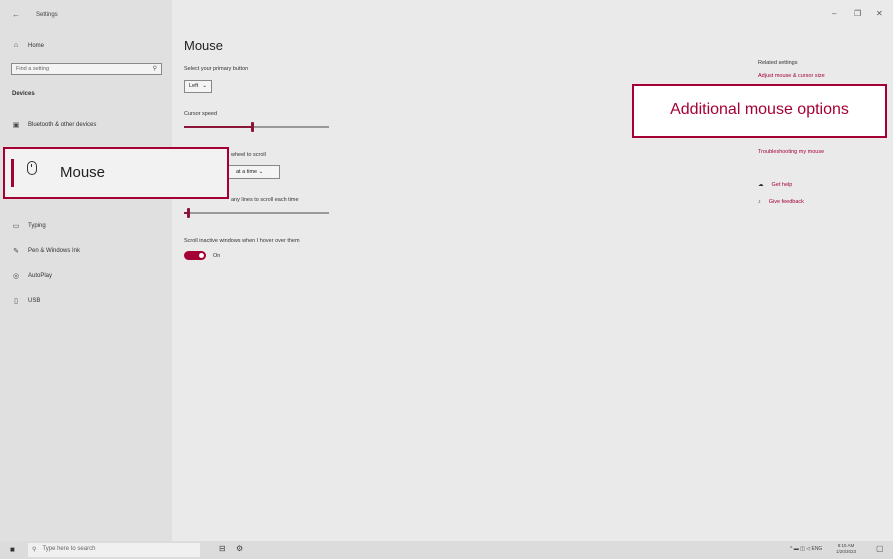  Describe the element at coordinates (16, 276) in the screenshot. I see `autoplay-icon: ◎` at that location.